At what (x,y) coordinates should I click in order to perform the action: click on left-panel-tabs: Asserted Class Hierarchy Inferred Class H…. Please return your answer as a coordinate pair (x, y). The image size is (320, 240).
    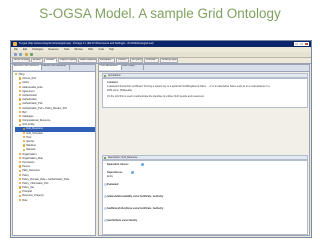
    Looking at the image, I should click on (54, 68).